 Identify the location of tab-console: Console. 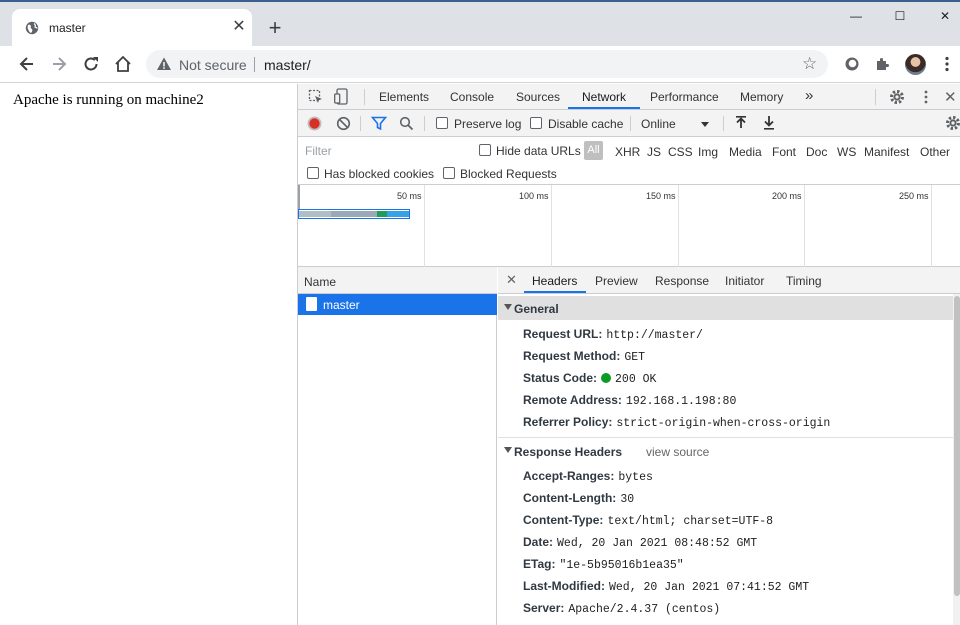
(472, 97).